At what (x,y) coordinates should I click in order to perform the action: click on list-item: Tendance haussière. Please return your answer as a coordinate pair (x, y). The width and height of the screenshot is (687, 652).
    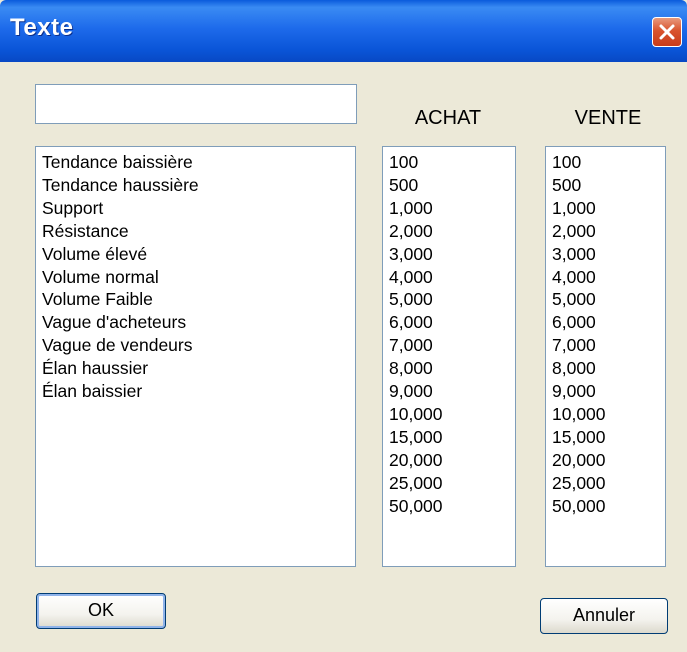
    Looking at the image, I should click on (198, 185).